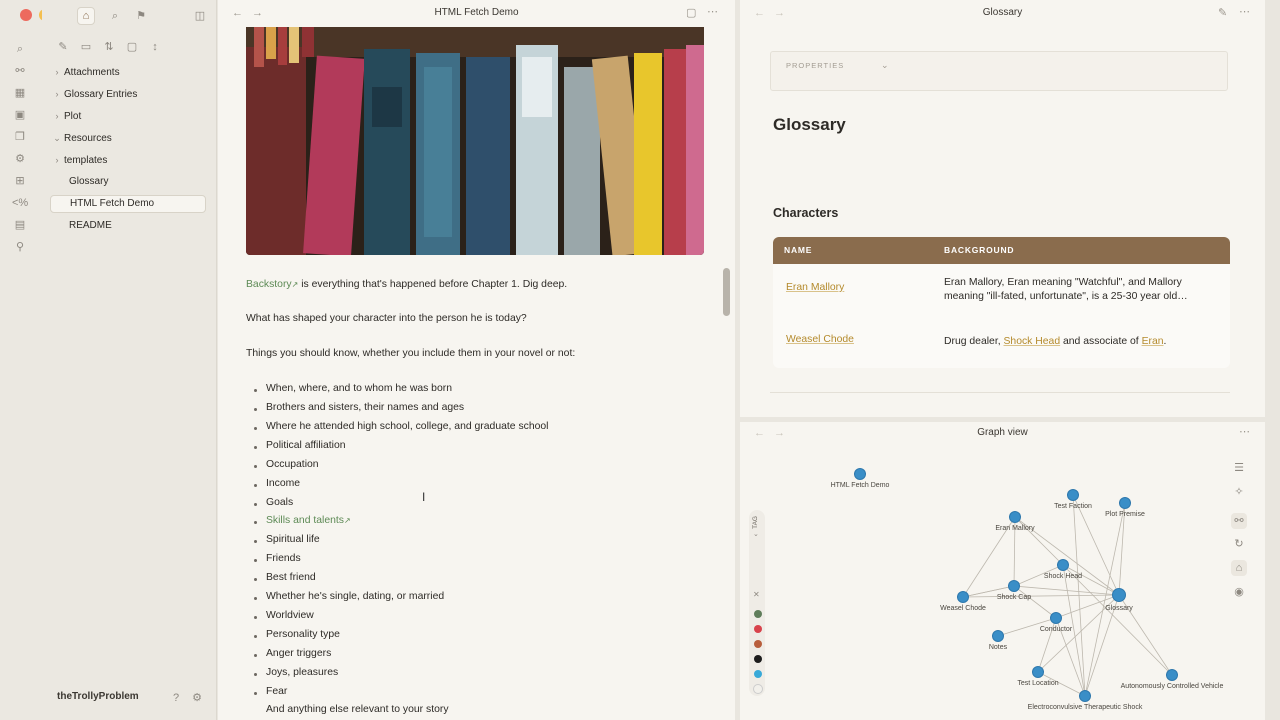 This screenshot has height=720, width=1280. I want to click on tree-file-html-fetch-demo: HTML Fetch Demo, so click(128, 204).